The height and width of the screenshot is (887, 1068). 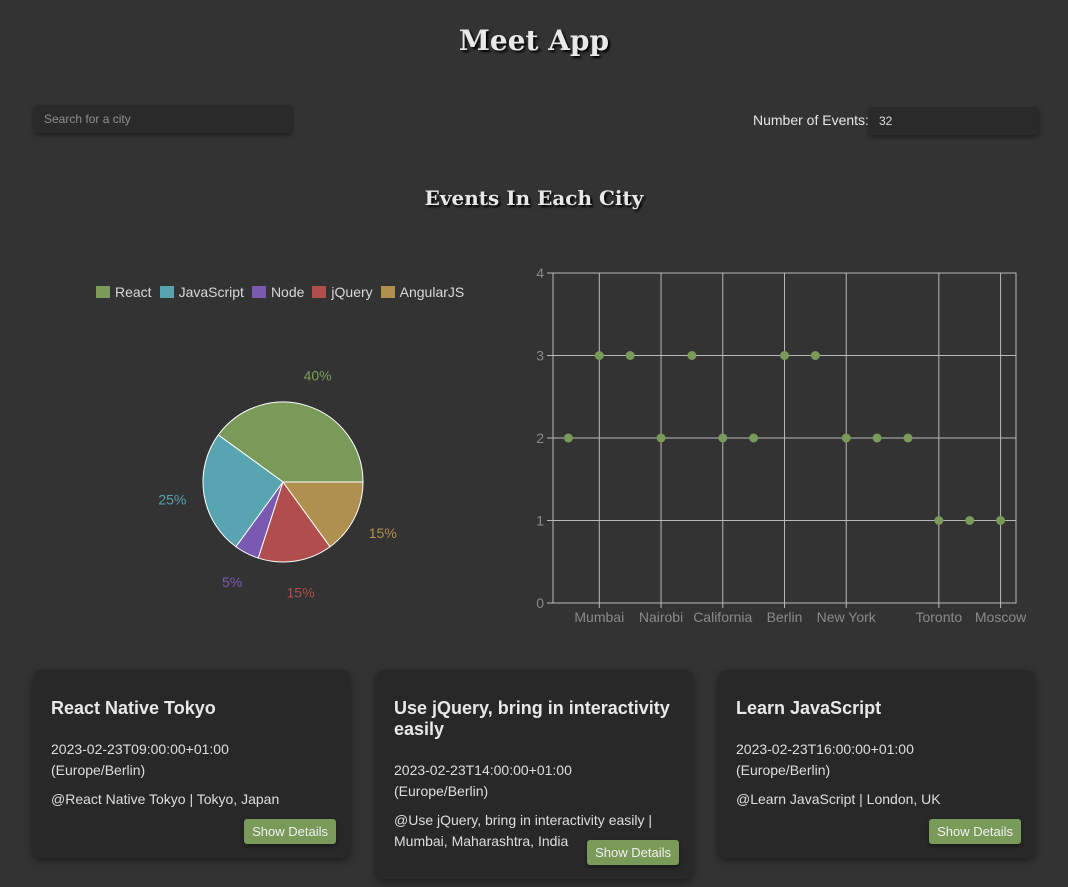 I want to click on x-tick-label: Toronto, so click(x=938, y=617).